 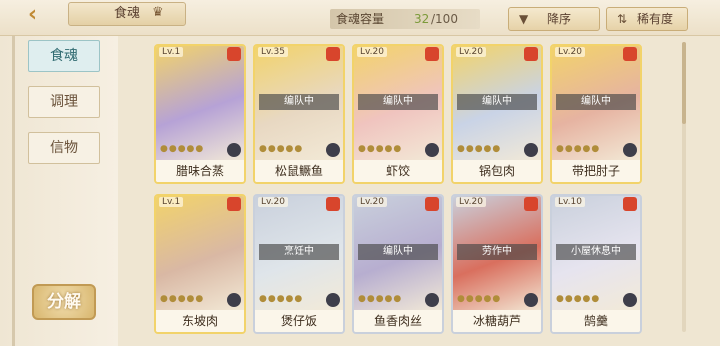 What do you see at coordinates (596, 264) in the screenshot?
I see `food-soul-card: Lv.10 小屋休息中 ●●●●● 鹄羹` at bounding box center [596, 264].